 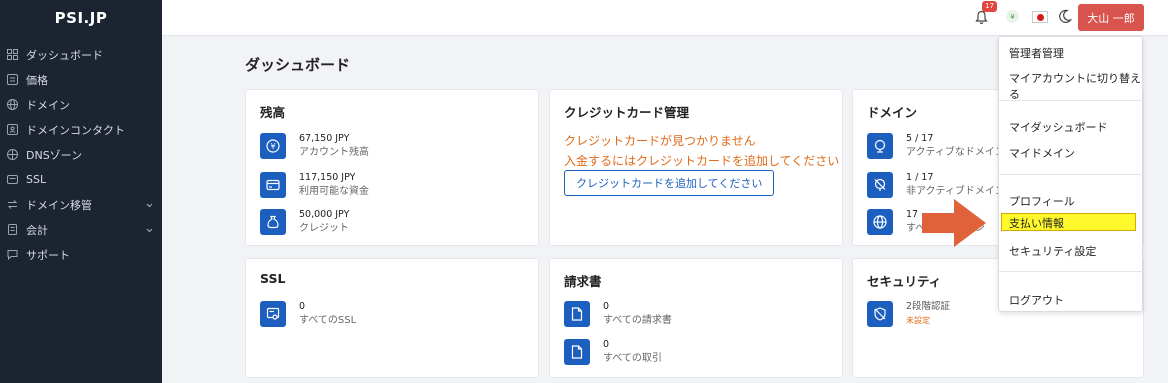 What do you see at coordinates (12, 155) in the screenshot?
I see `dns-icon` at bounding box center [12, 155].